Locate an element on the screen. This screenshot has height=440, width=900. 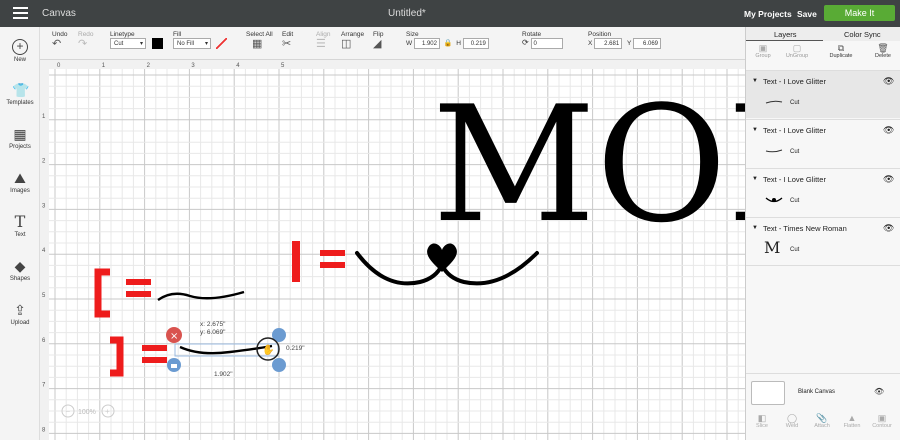
arrange-group: Arrange ◫ is located at coordinates (352, 40).